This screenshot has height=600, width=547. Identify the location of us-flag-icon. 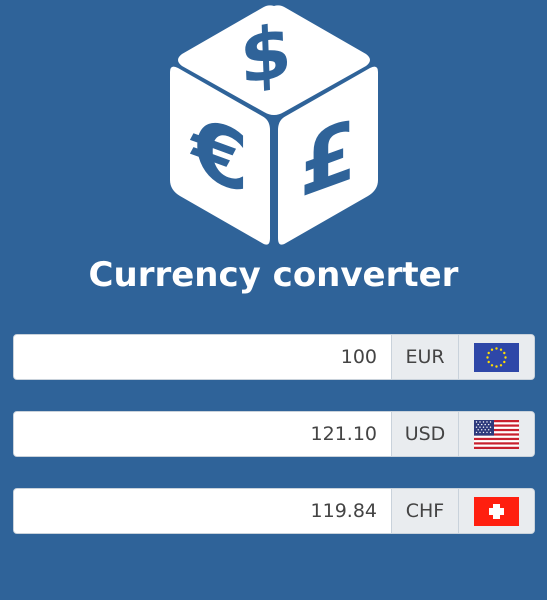
(496, 434).